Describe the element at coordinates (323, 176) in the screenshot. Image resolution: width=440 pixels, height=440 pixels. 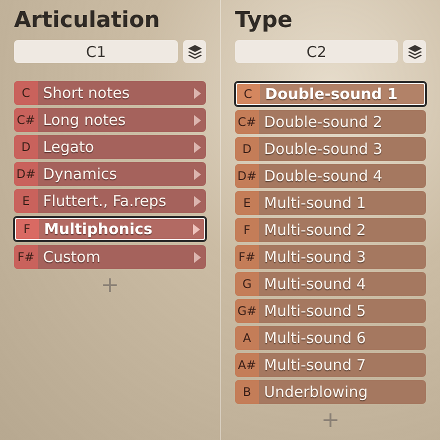
I see `item-label: Double-sound 4` at that location.